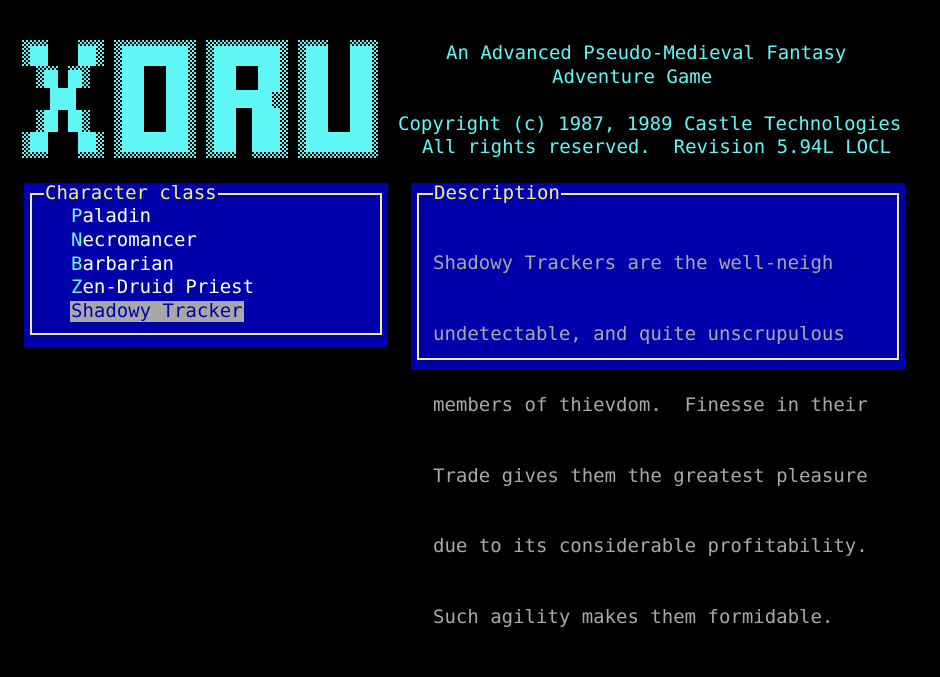 The image size is (940, 677). Describe the element at coordinates (139, 240) in the screenshot. I see `class-label: ecromancer` at that location.